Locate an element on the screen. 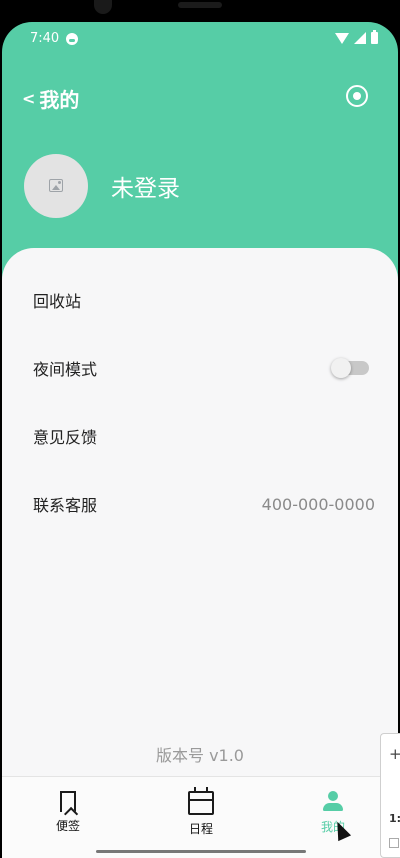 This screenshot has height=858, width=400. menu-item-label: 回收站 is located at coordinates (57, 301).